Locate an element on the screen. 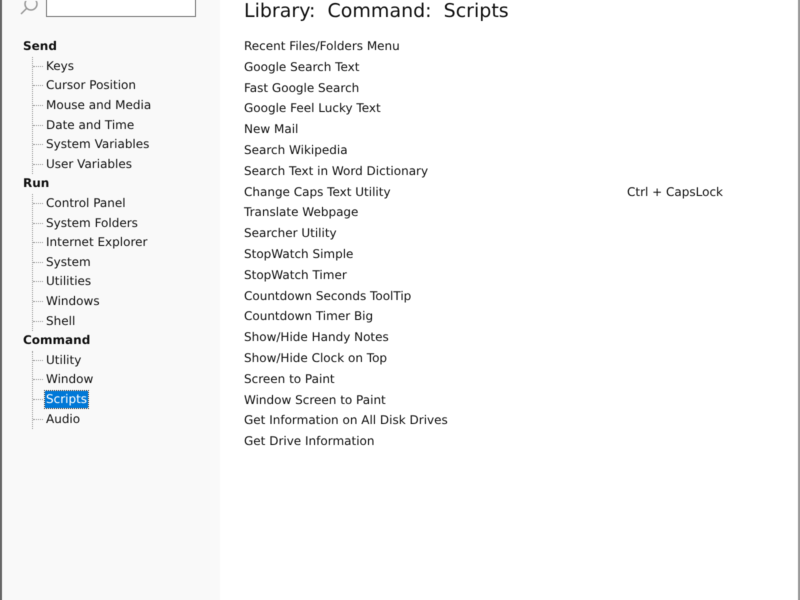  tree-item: Window is located at coordinates (69, 379).